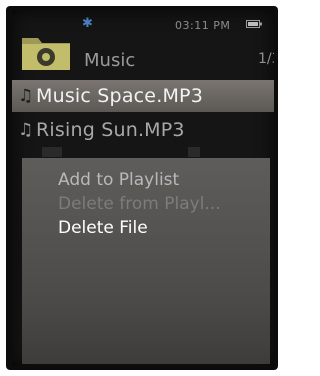  I want to click on menu-item-add-to-playlist: Add to Playlist, so click(161, 180).